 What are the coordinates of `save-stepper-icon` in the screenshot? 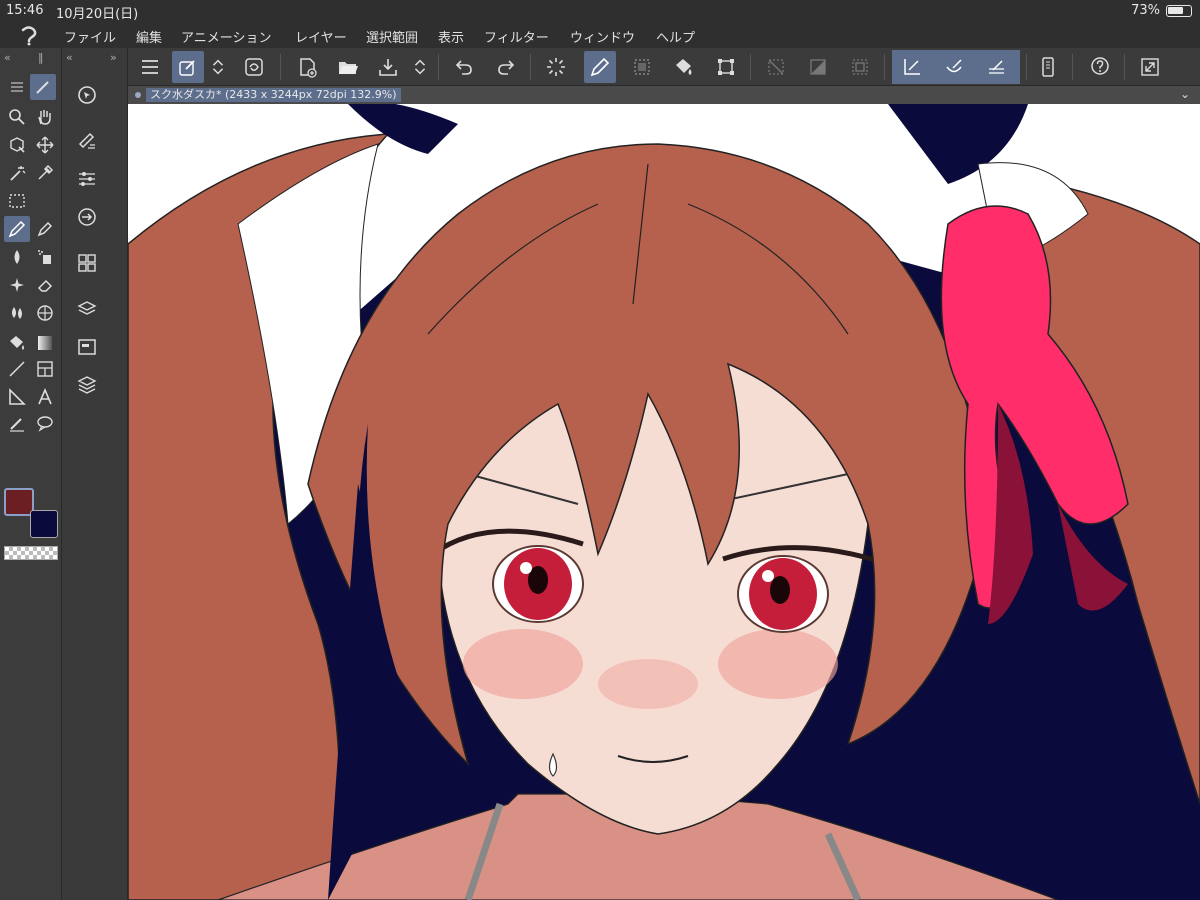 It's located at (420, 67).